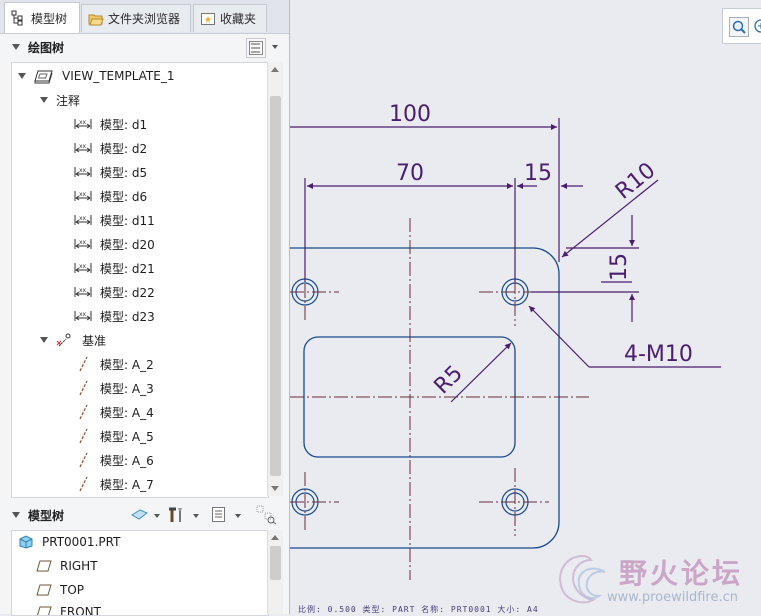 The height and width of the screenshot is (616, 761). Describe the element at coordinates (114, 412) in the screenshot. I see `tree-row-axis: 模型: A_4` at that location.